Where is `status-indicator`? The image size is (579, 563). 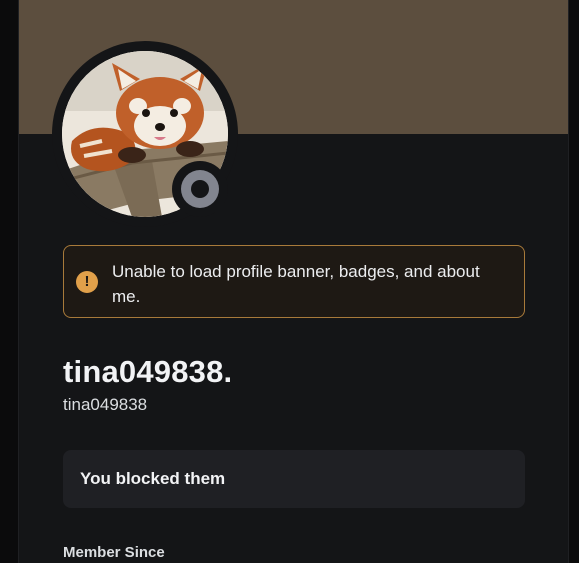
status-indicator is located at coordinates (200, 189).